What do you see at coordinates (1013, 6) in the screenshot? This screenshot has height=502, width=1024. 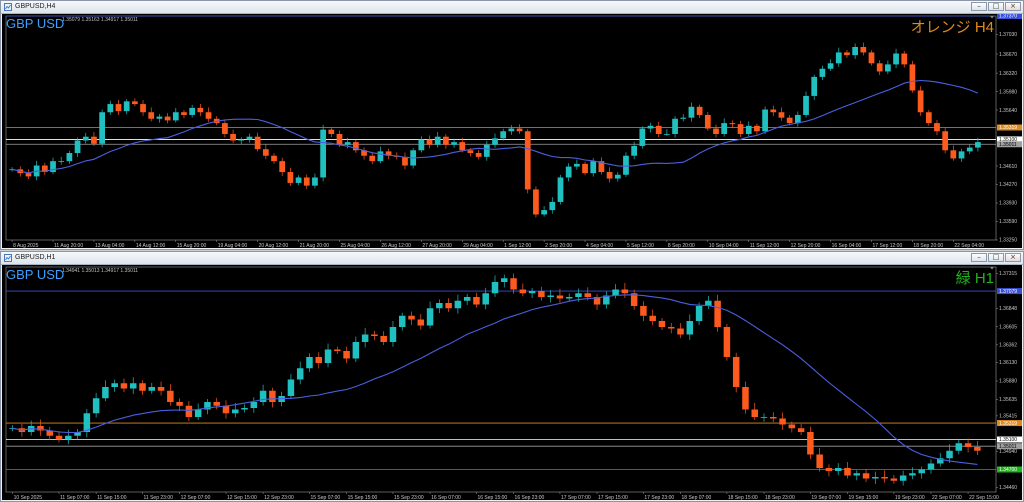 I see `close-button: ×` at bounding box center [1013, 6].